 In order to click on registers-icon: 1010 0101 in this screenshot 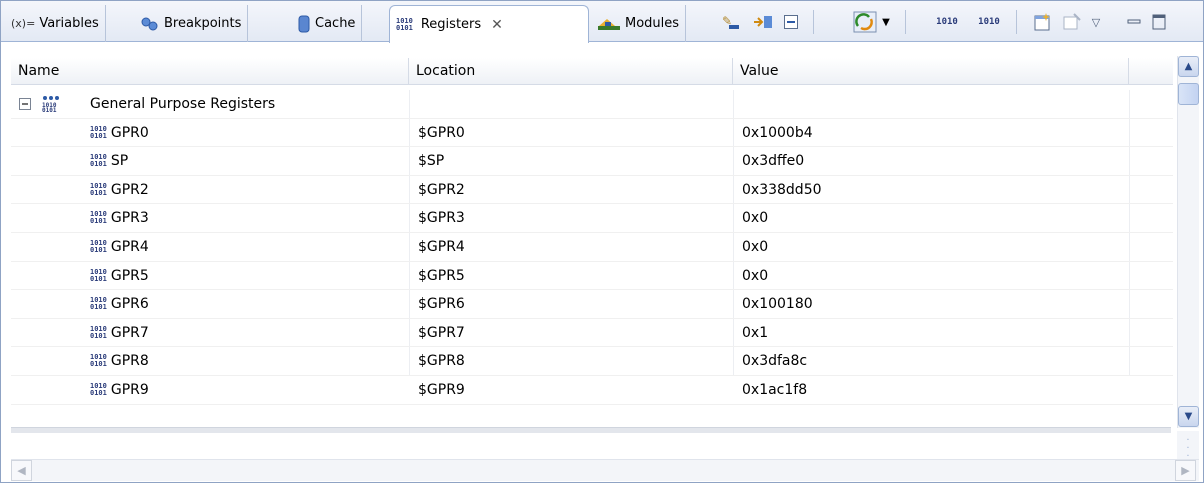, I will do `click(404, 24)`.